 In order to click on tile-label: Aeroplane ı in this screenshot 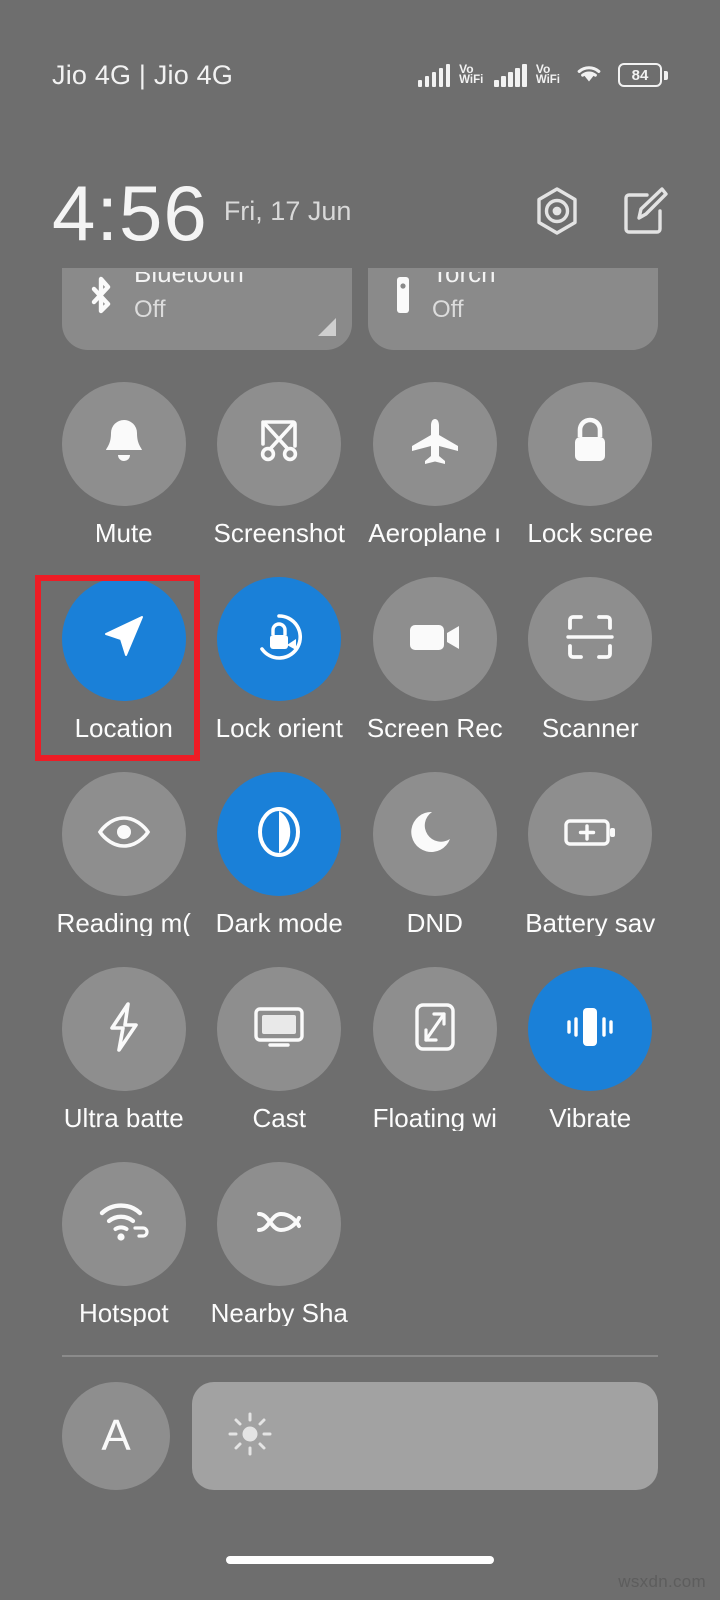, I will do `click(435, 533)`.